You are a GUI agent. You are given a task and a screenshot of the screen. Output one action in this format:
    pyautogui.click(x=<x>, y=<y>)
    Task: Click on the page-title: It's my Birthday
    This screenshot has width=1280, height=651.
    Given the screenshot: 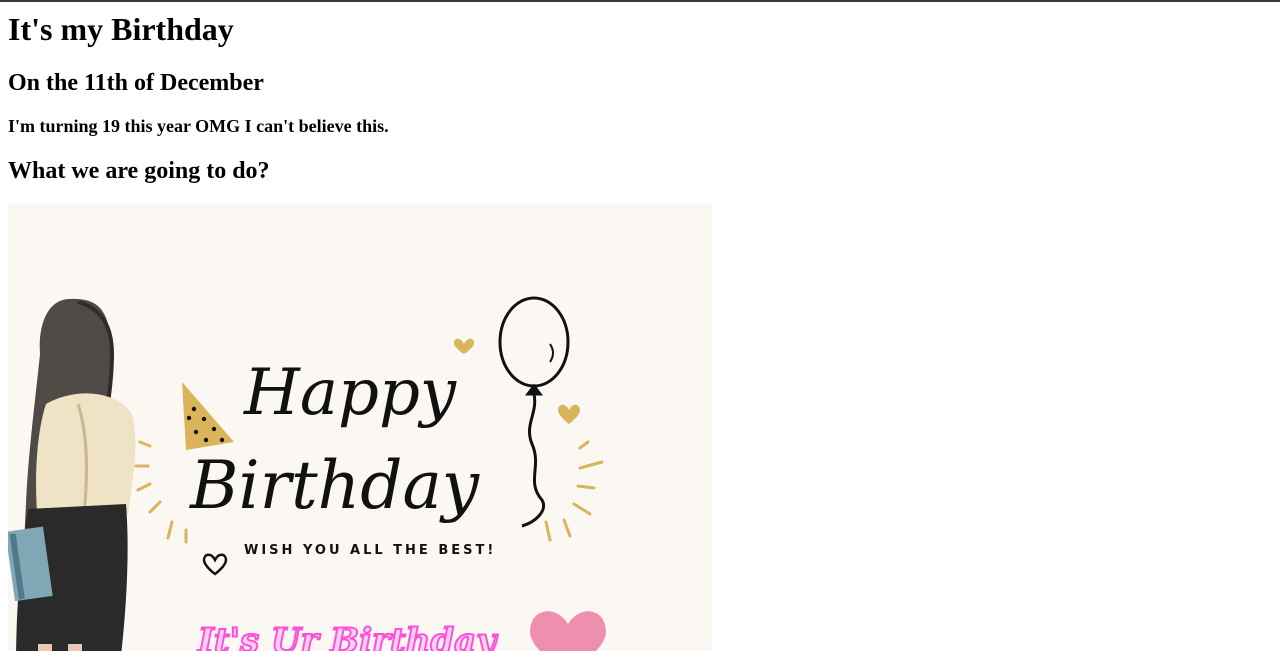 What is the action you would take?
    pyautogui.click(x=121, y=29)
    